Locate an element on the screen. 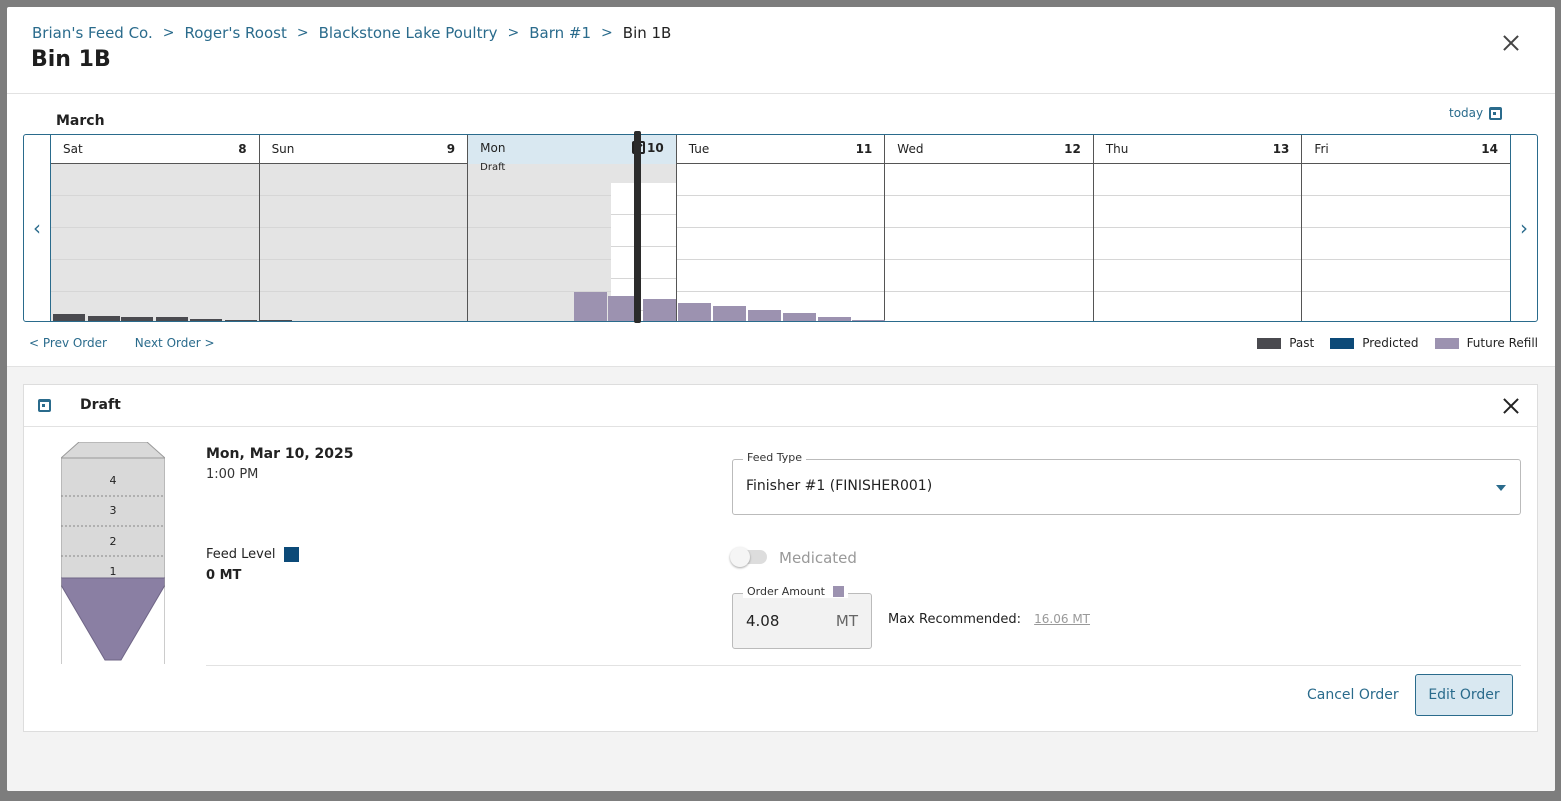  chevron-left-icon: ‹ is located at coordinates (37, 228).